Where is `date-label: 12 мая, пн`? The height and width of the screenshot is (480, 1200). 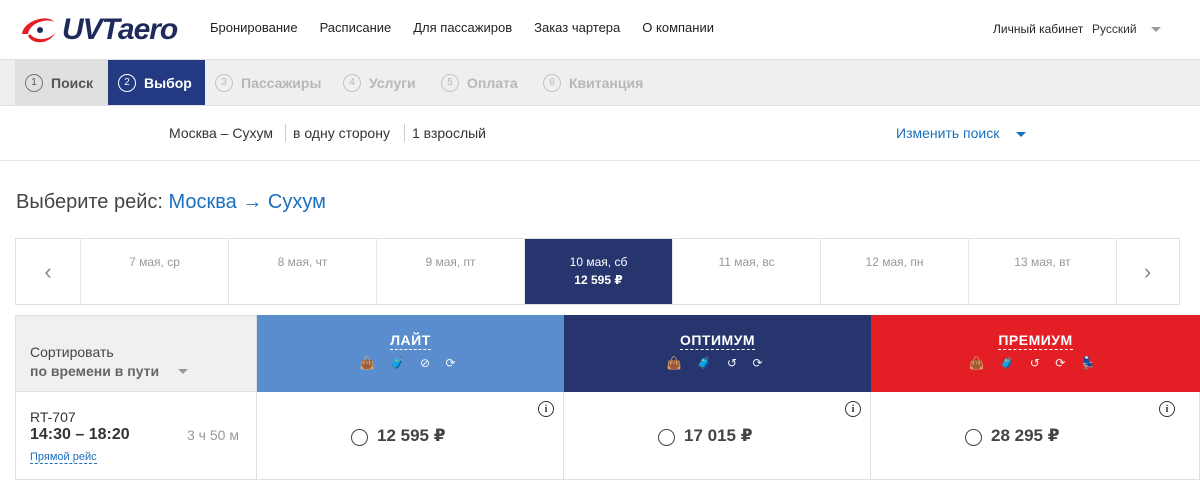
date-label: 12 мая, пн is located at coordinates (894, 262).